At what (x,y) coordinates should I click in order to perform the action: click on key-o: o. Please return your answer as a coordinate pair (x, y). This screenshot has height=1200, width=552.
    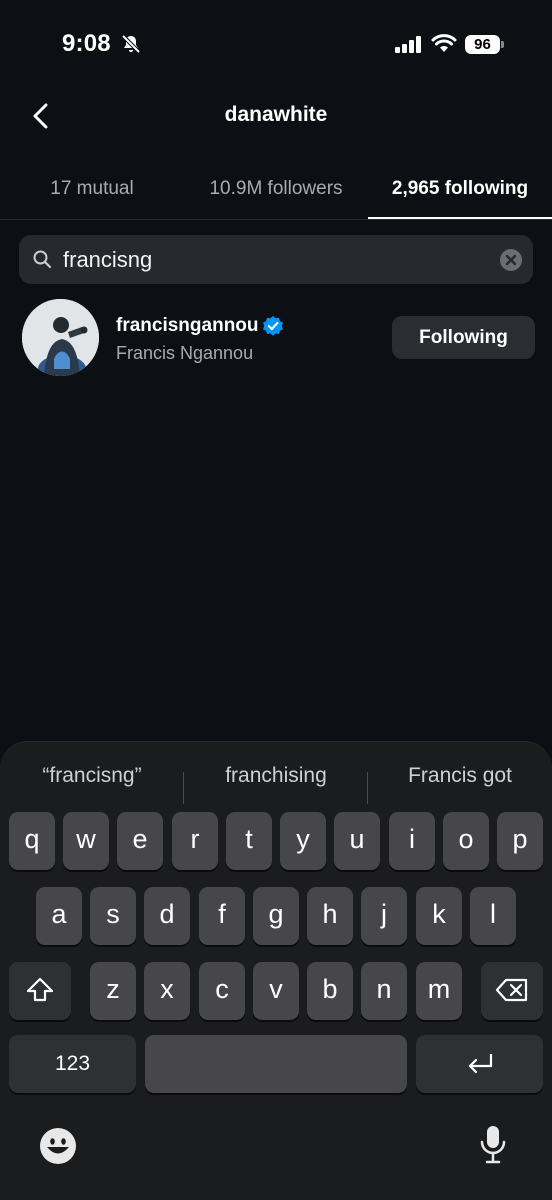
    Looking at the image, I should click on (466, 841).